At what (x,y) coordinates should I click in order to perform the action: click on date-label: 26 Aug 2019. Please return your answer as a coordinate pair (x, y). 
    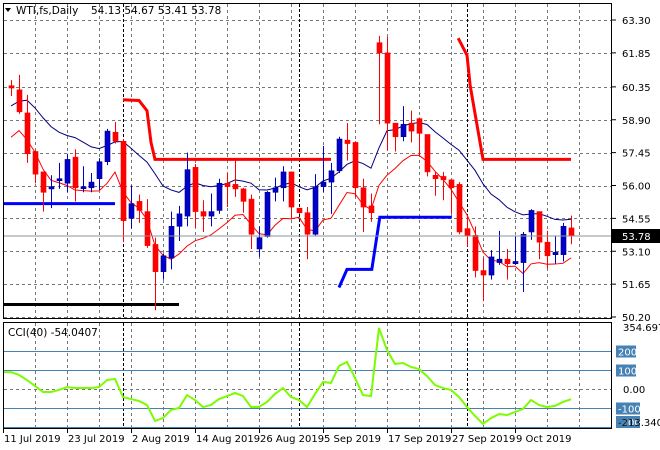
    Looking at the image, I should click on (292, 439).